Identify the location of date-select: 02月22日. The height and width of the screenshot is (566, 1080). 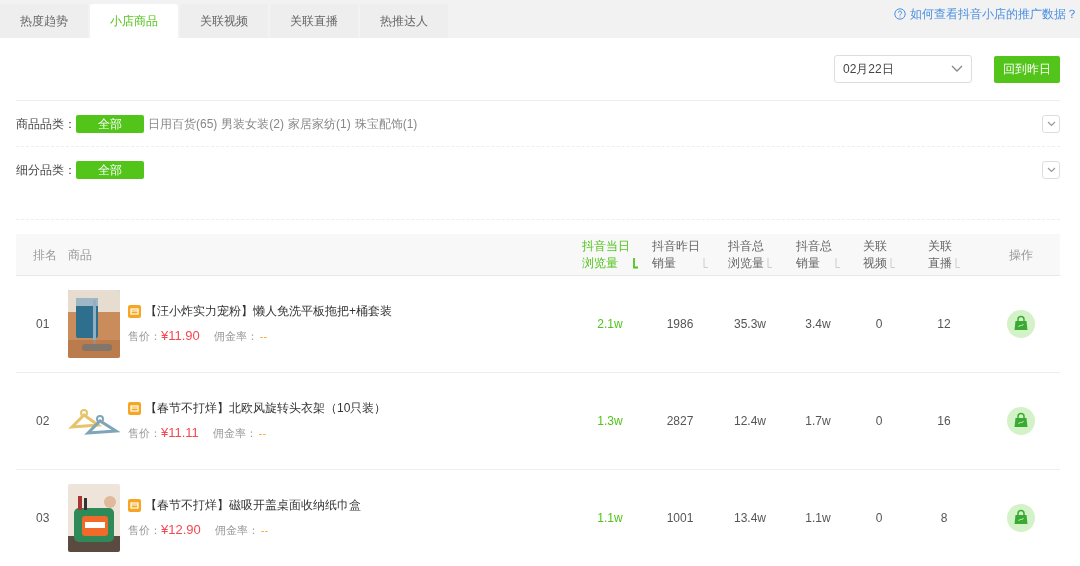
(903, 69).